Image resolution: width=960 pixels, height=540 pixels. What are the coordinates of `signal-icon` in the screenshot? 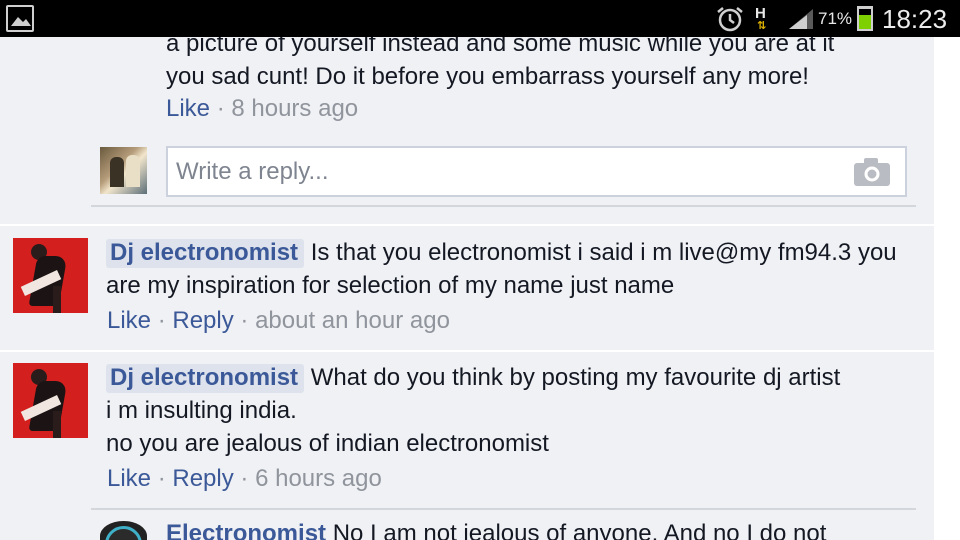 It's located at (801, 21).